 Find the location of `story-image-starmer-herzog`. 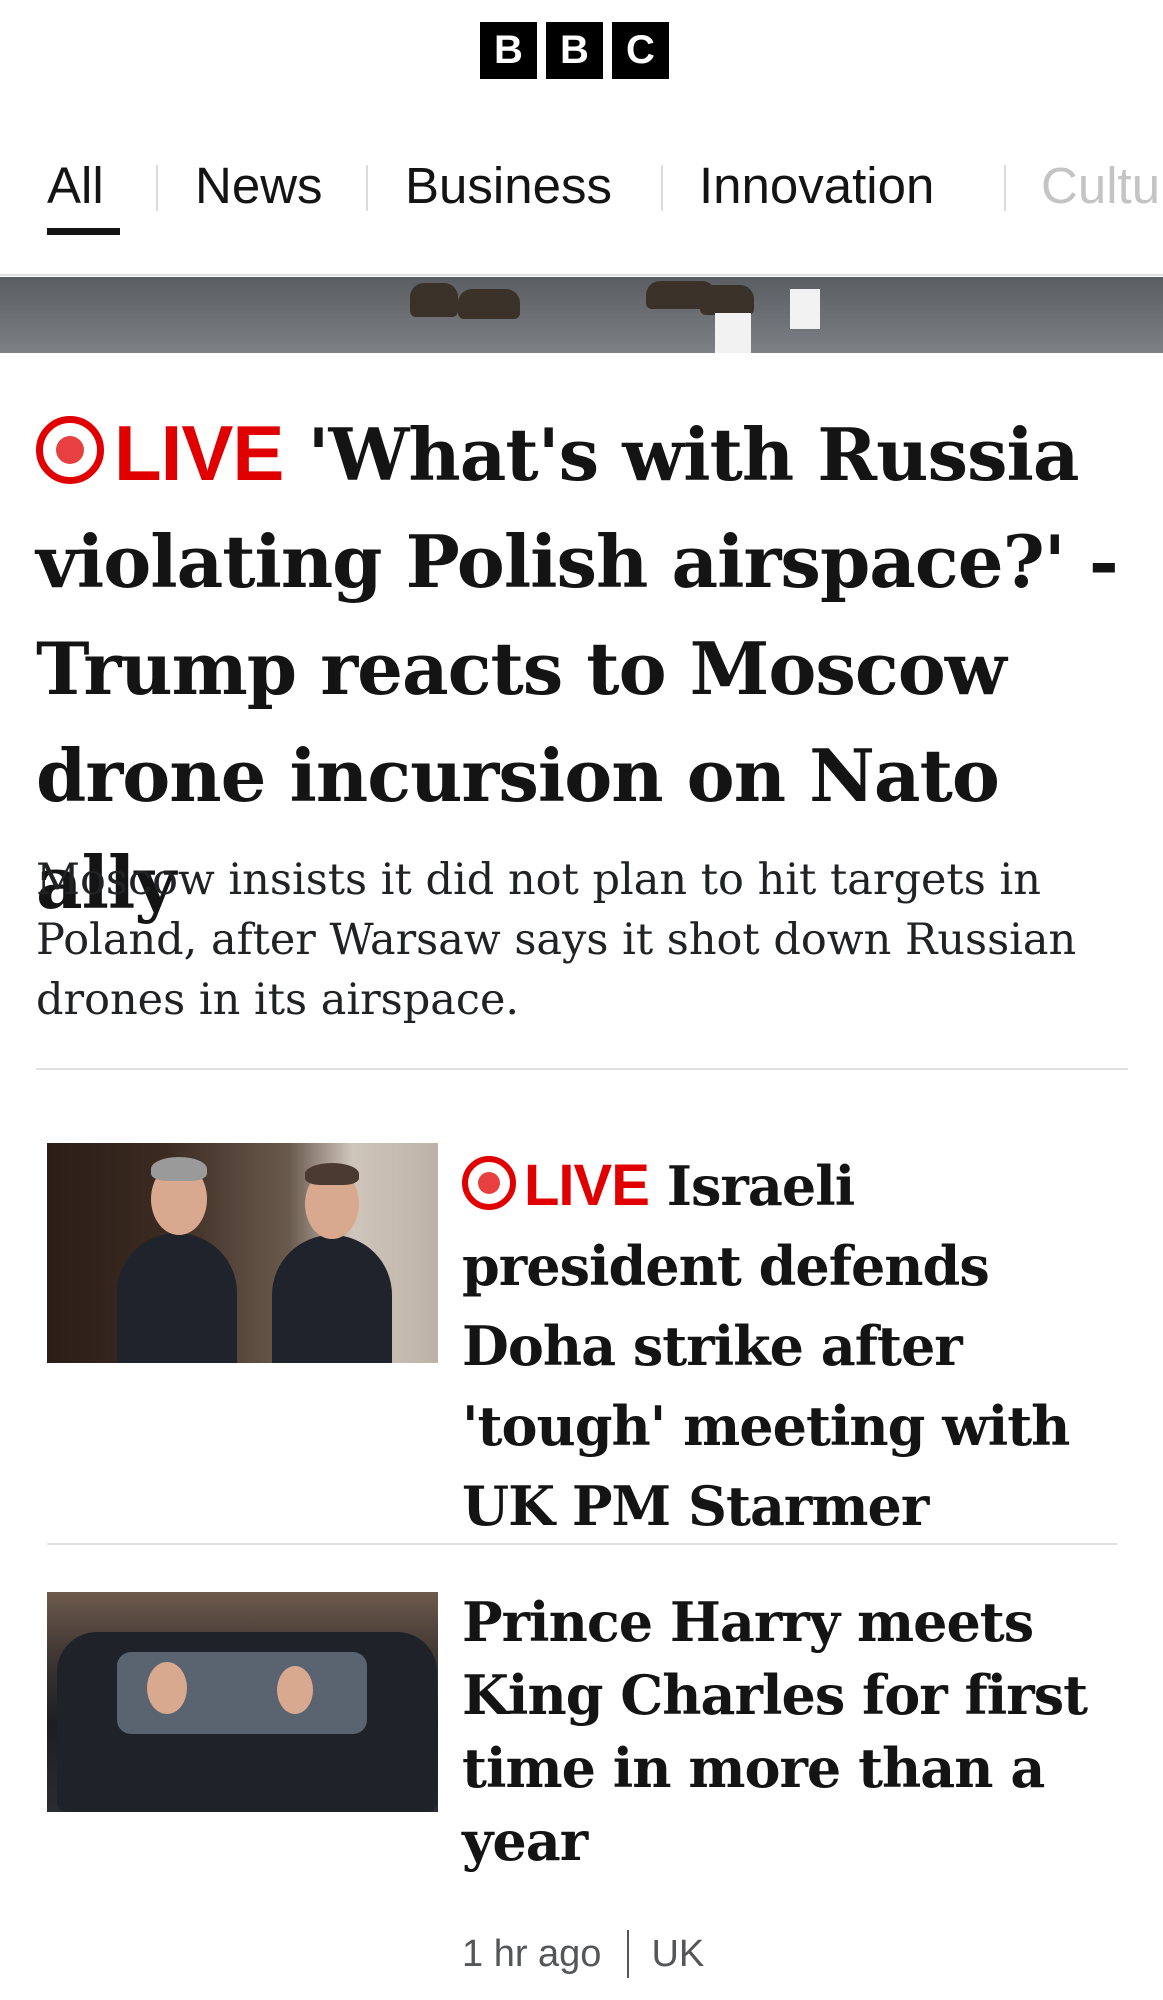

story-image-starmer-herzog is located at coordinates (242, 1253).